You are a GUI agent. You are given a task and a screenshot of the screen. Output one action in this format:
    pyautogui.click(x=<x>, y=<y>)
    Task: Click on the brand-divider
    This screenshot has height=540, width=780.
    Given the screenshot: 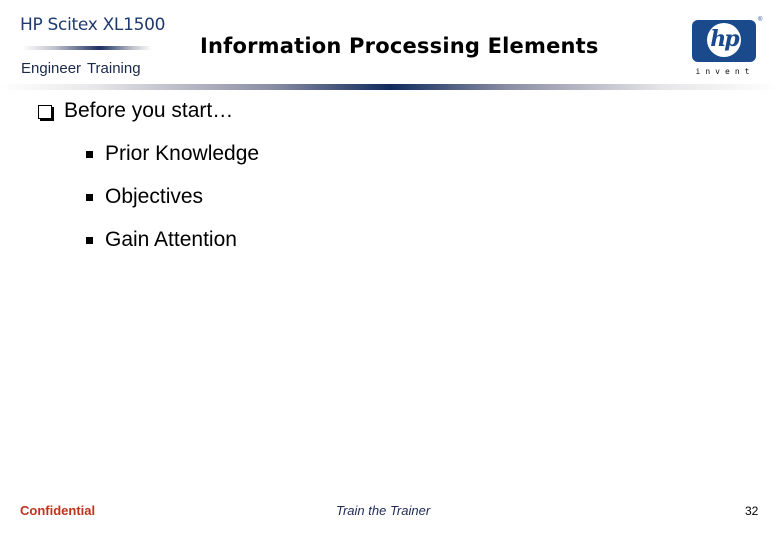 What is the action you would take?
    pyautogui.click(x=87, y=48)
    